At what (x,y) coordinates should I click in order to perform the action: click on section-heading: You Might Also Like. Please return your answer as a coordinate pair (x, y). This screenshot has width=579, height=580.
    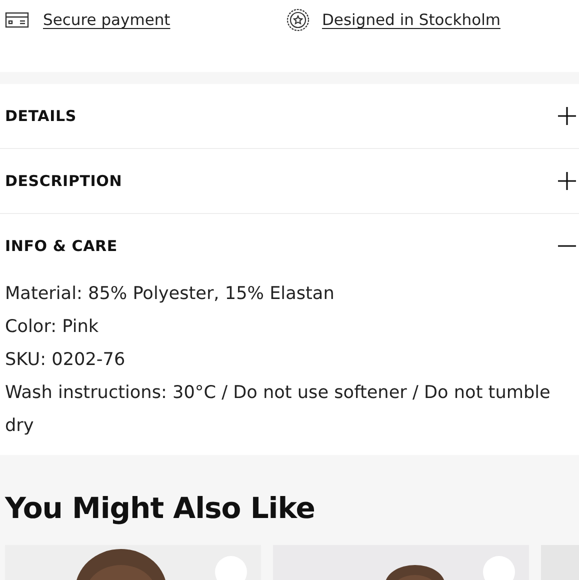
    Looking at the image, I should click on (160, 508).